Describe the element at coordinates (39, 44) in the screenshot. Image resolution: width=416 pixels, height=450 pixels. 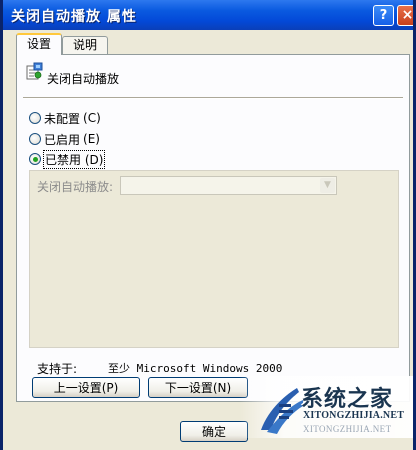
I see `tab-settings: 设置` at that location.